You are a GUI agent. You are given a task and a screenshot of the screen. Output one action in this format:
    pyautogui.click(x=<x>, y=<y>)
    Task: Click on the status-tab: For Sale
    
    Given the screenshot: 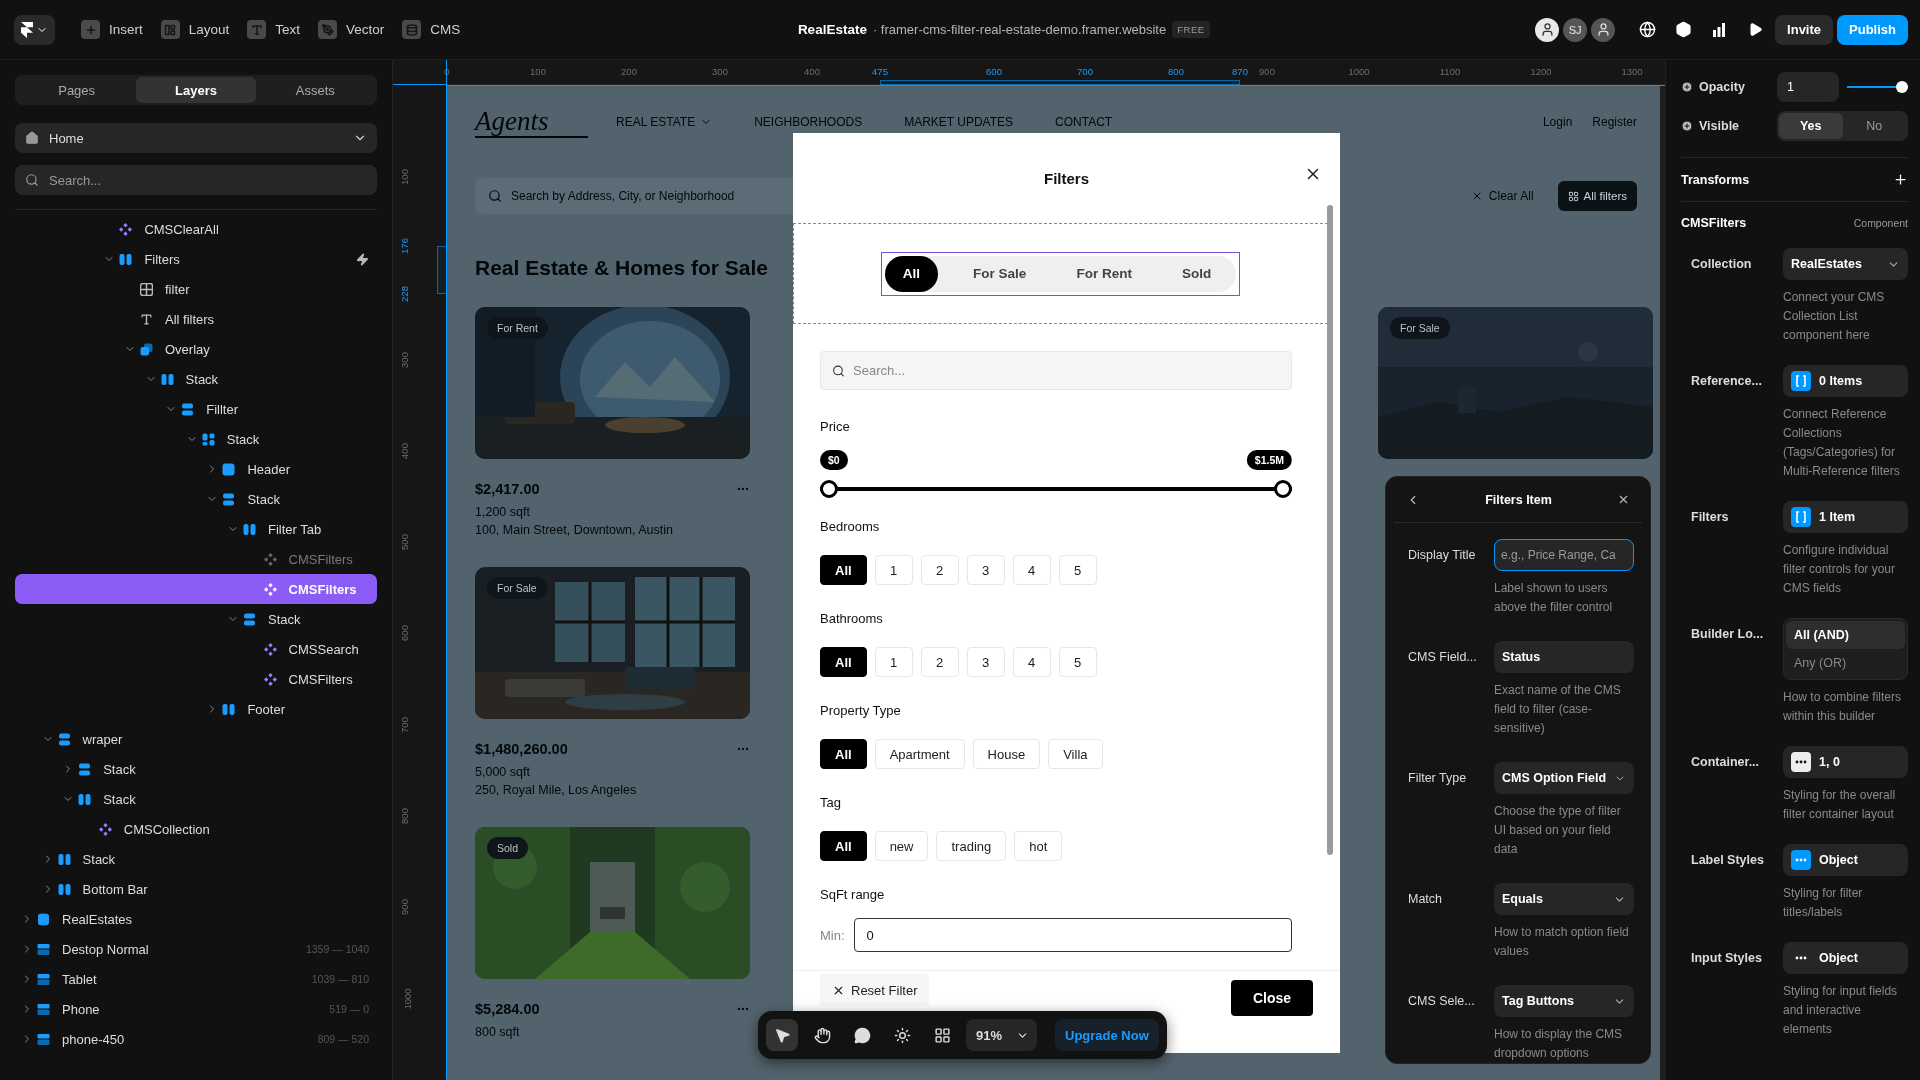 What is the action you would take?
    pyautogui.click(x=1000, y=273)
    